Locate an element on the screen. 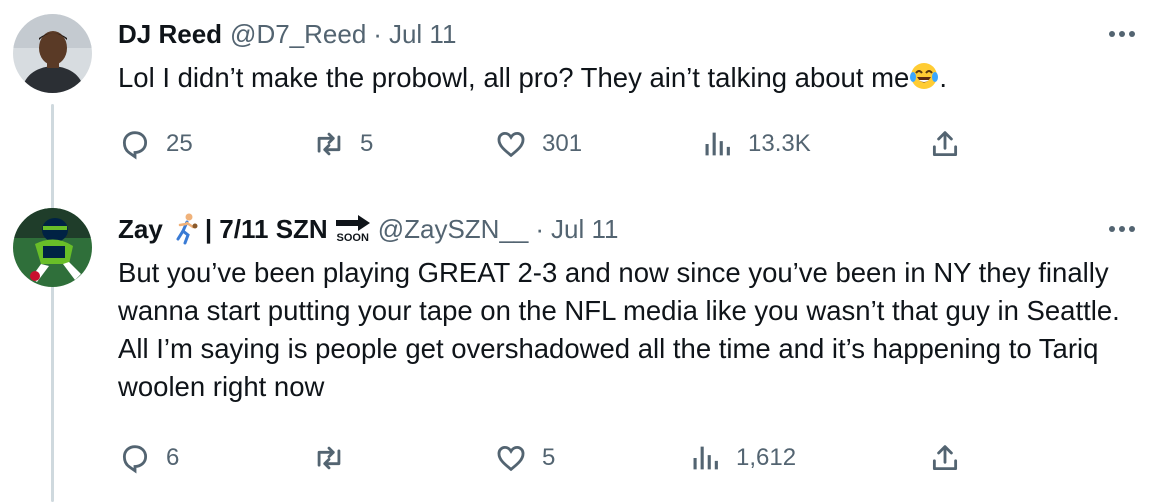  like-button: 301 is located at coordinates (538, 144).